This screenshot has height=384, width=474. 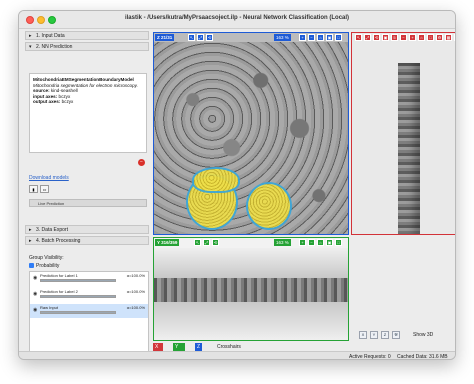 What do you see at coordinates (54, 47) in the screenshot?
I see `applet-label: 2. NN Prediction` at bounding box center [54, 47].